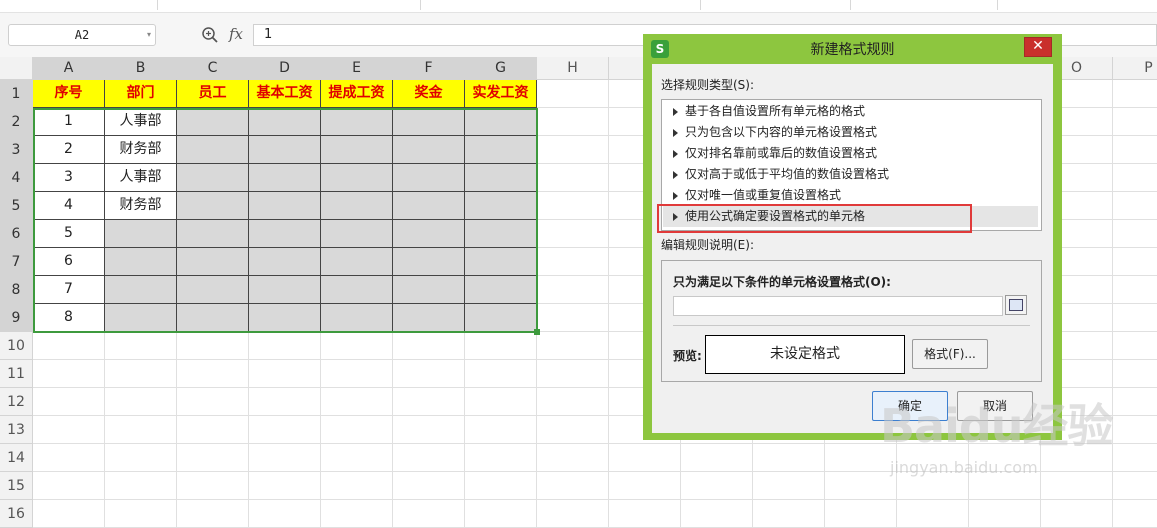  Describe the element at coordinates (16, 68) in the screenshot. I see `select-all-corner` at that location.